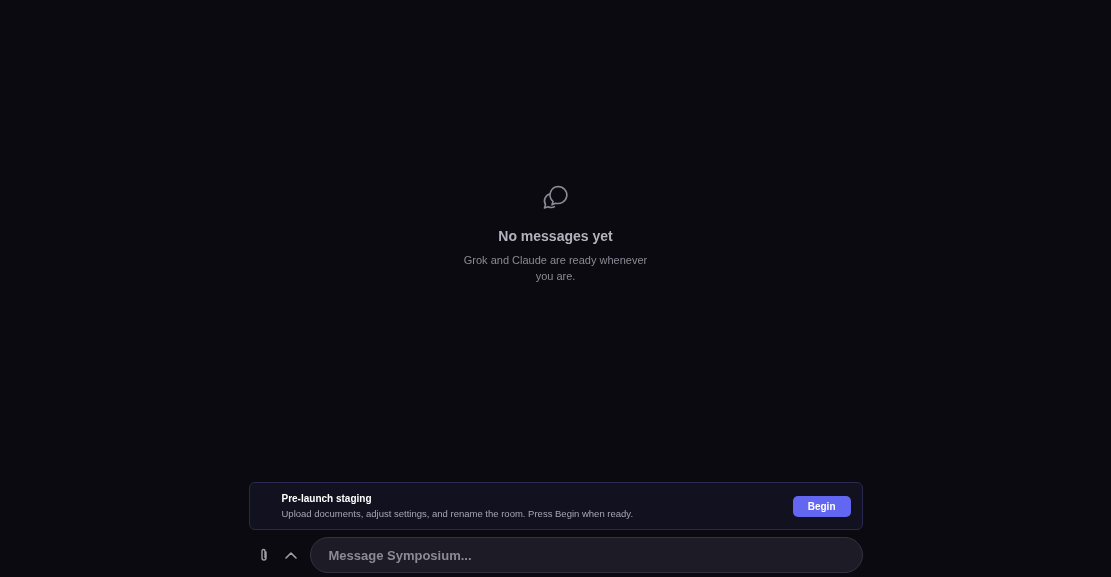 Image resolution: width=1111 pixels, height=577 pixels. What do you see at coordinates (457, 513) in the screenshot?
I see `banner-description: Upload documents, adjust settings, and rename the room. Press Begin when ready.` at bounding box center [457, 513].